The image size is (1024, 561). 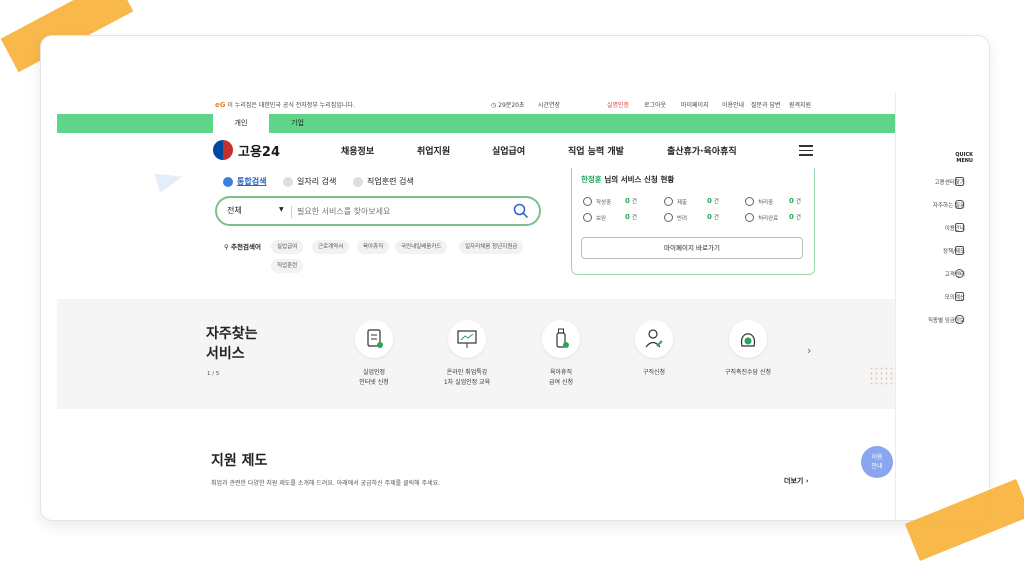 I want to click on timer-text: 29분20초, so click(x=511, y=105).